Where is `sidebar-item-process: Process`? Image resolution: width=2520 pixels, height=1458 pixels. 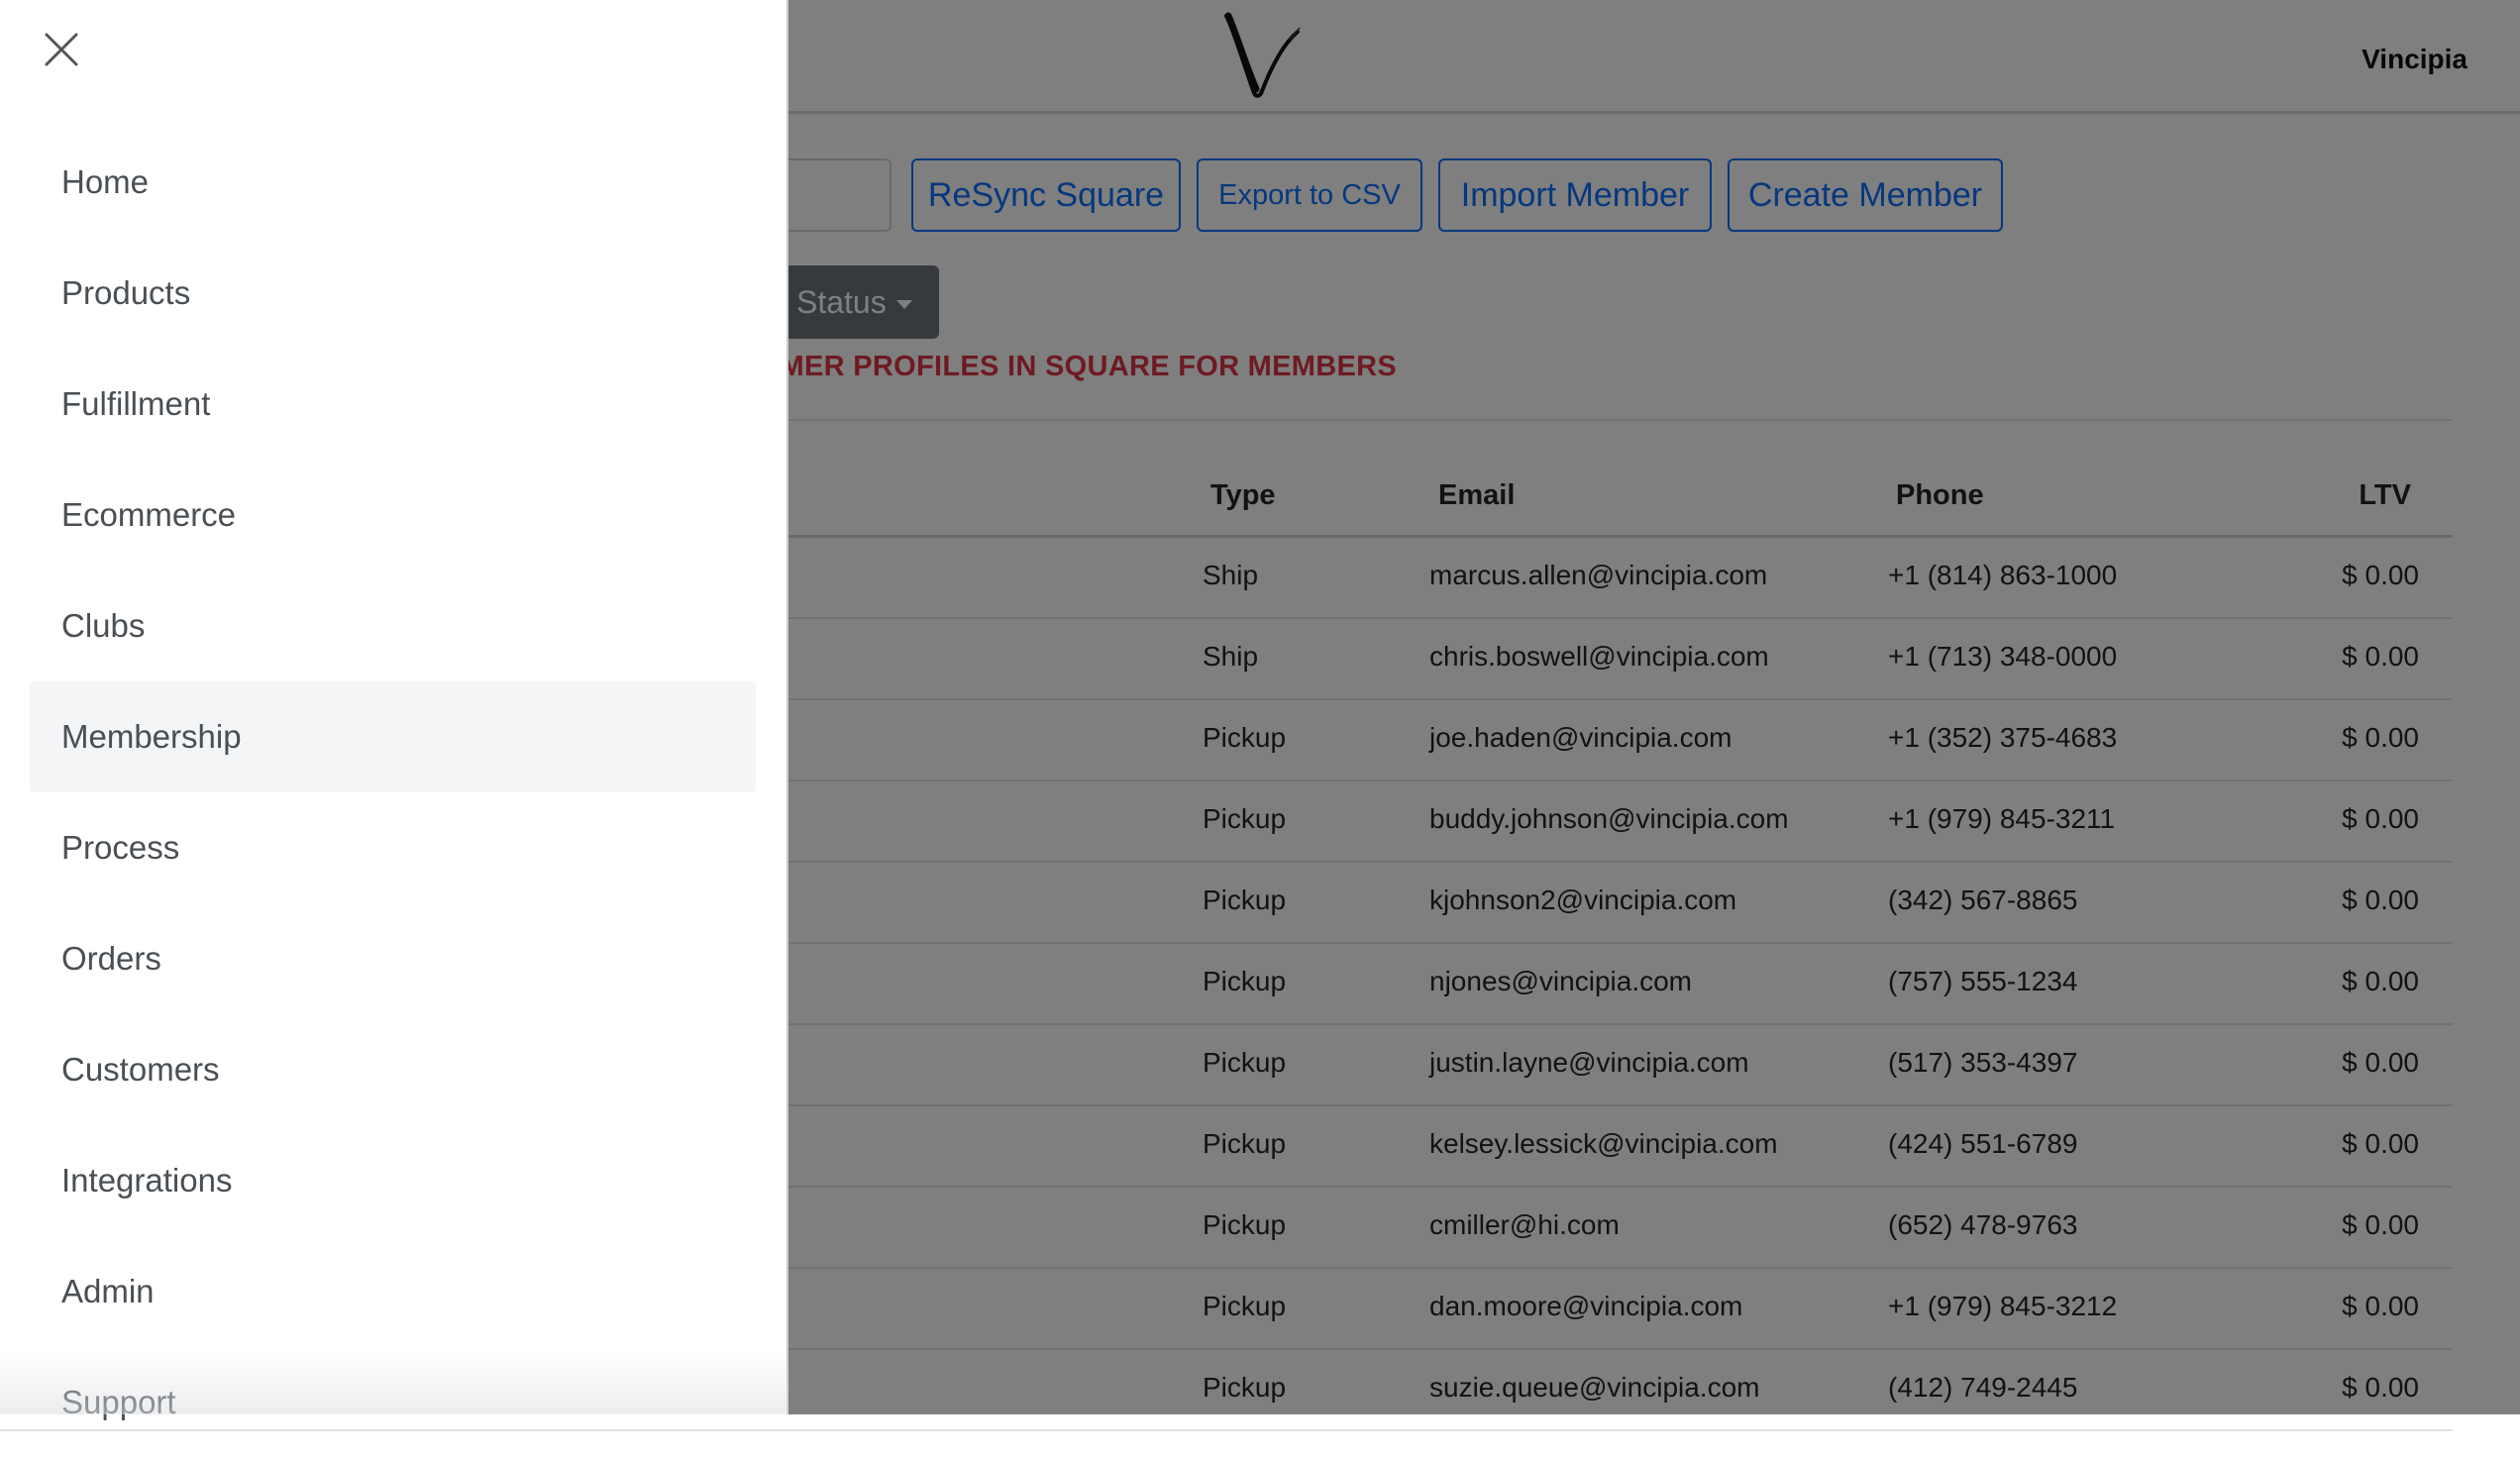
sidebar-item-process: Process is located at coordinates (393, 847).